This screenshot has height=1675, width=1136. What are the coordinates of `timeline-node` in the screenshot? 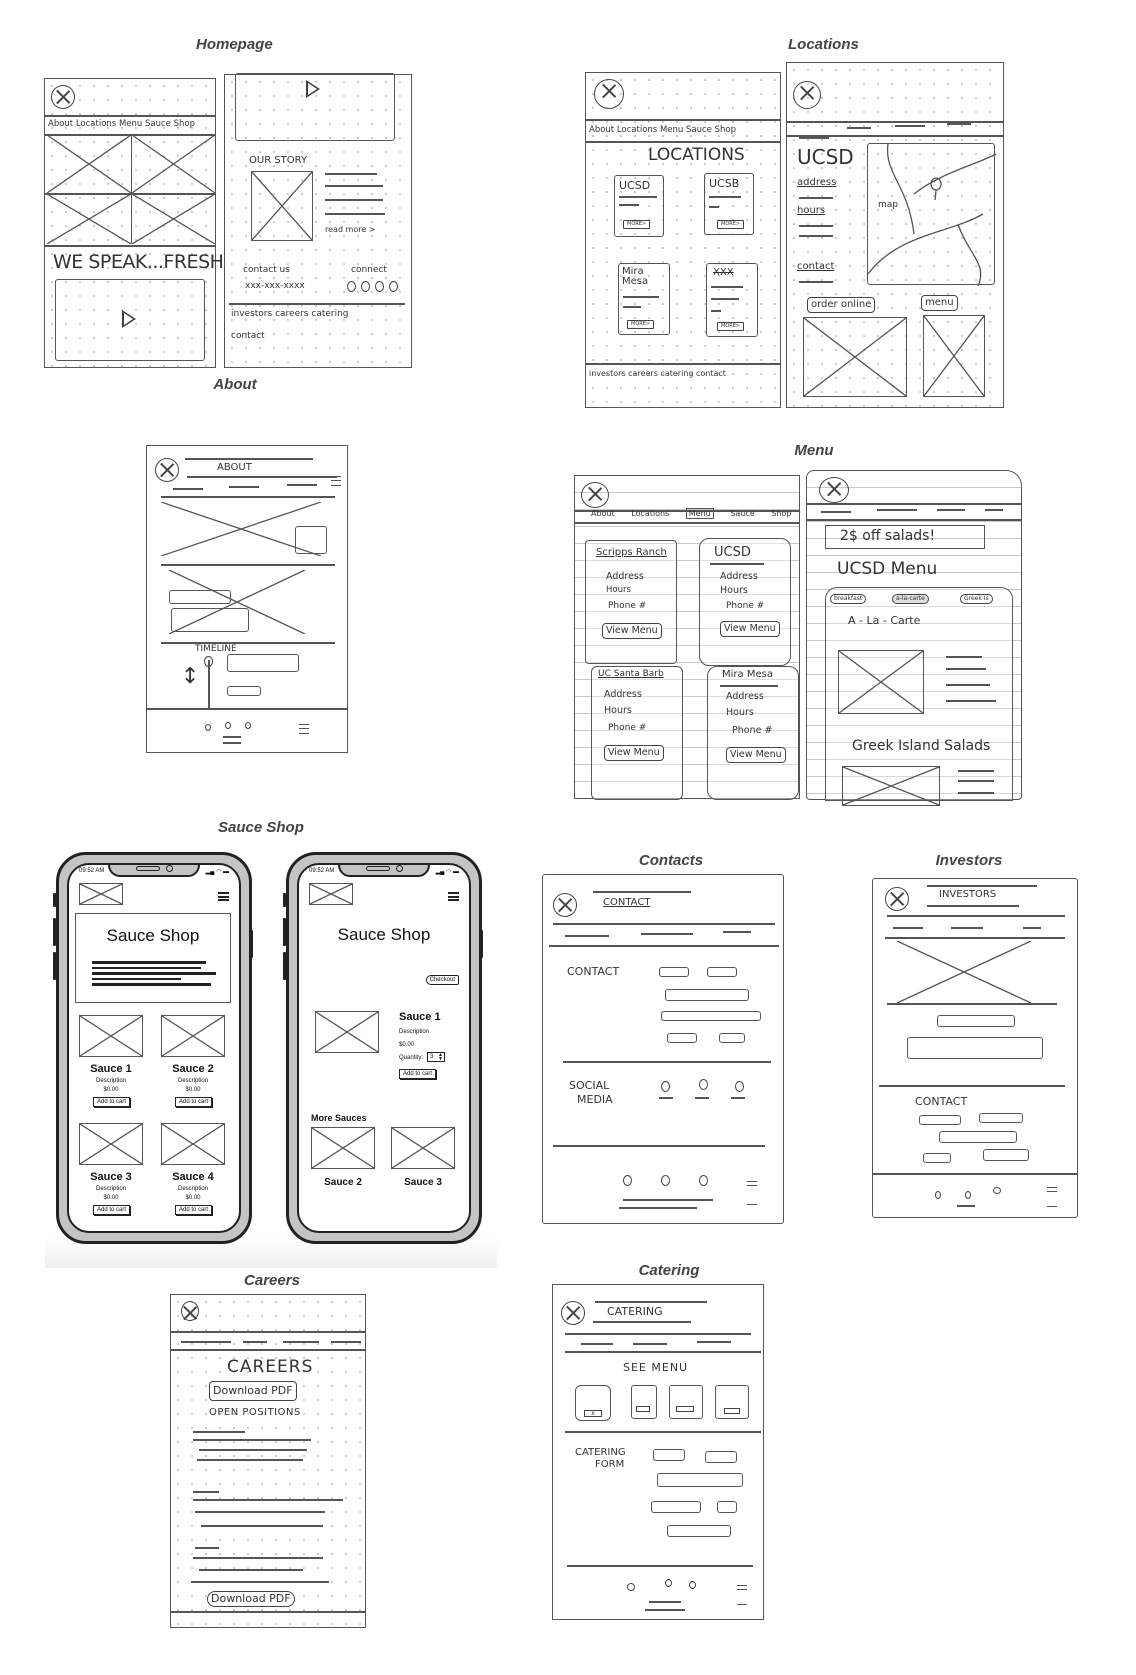 It's located at (208, 661).